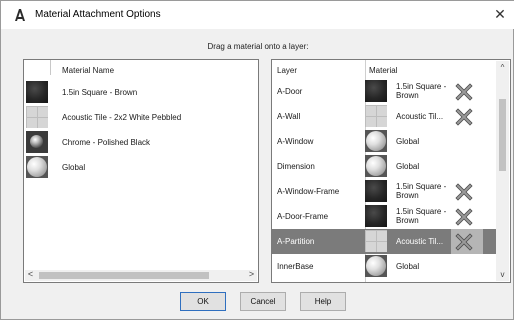 The image size is (514, 320). I want to click on window-title: Material Attachment Options, so click(98, 14).